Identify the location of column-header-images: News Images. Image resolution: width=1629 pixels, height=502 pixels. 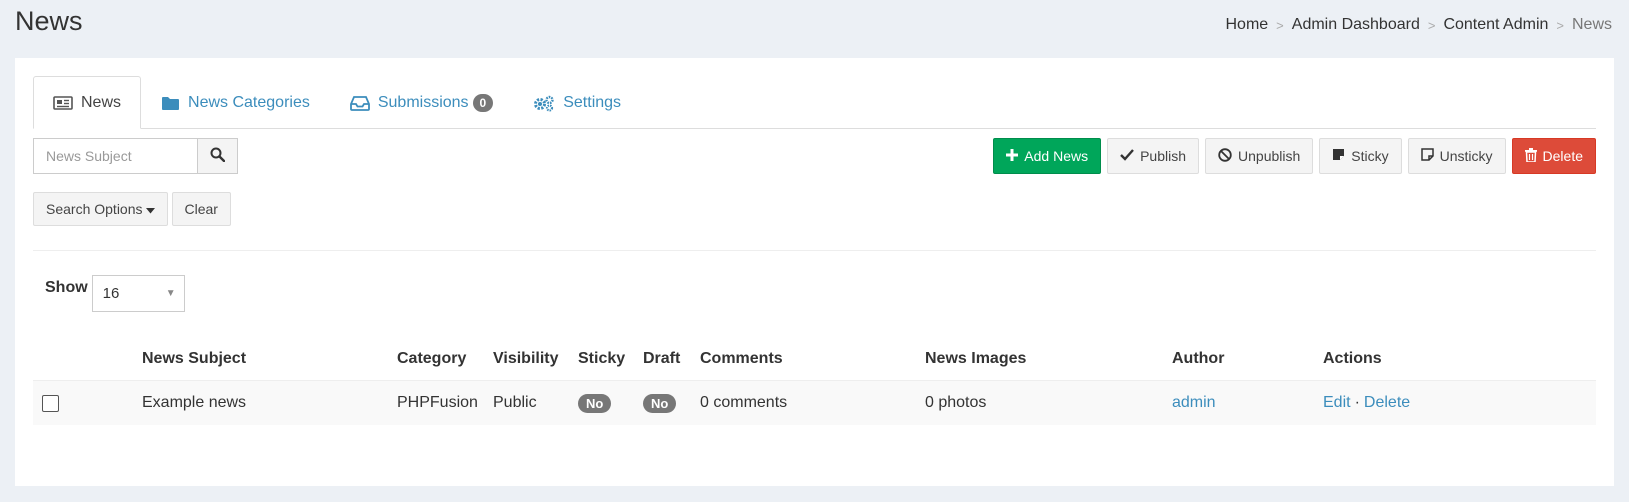
(975, 359).